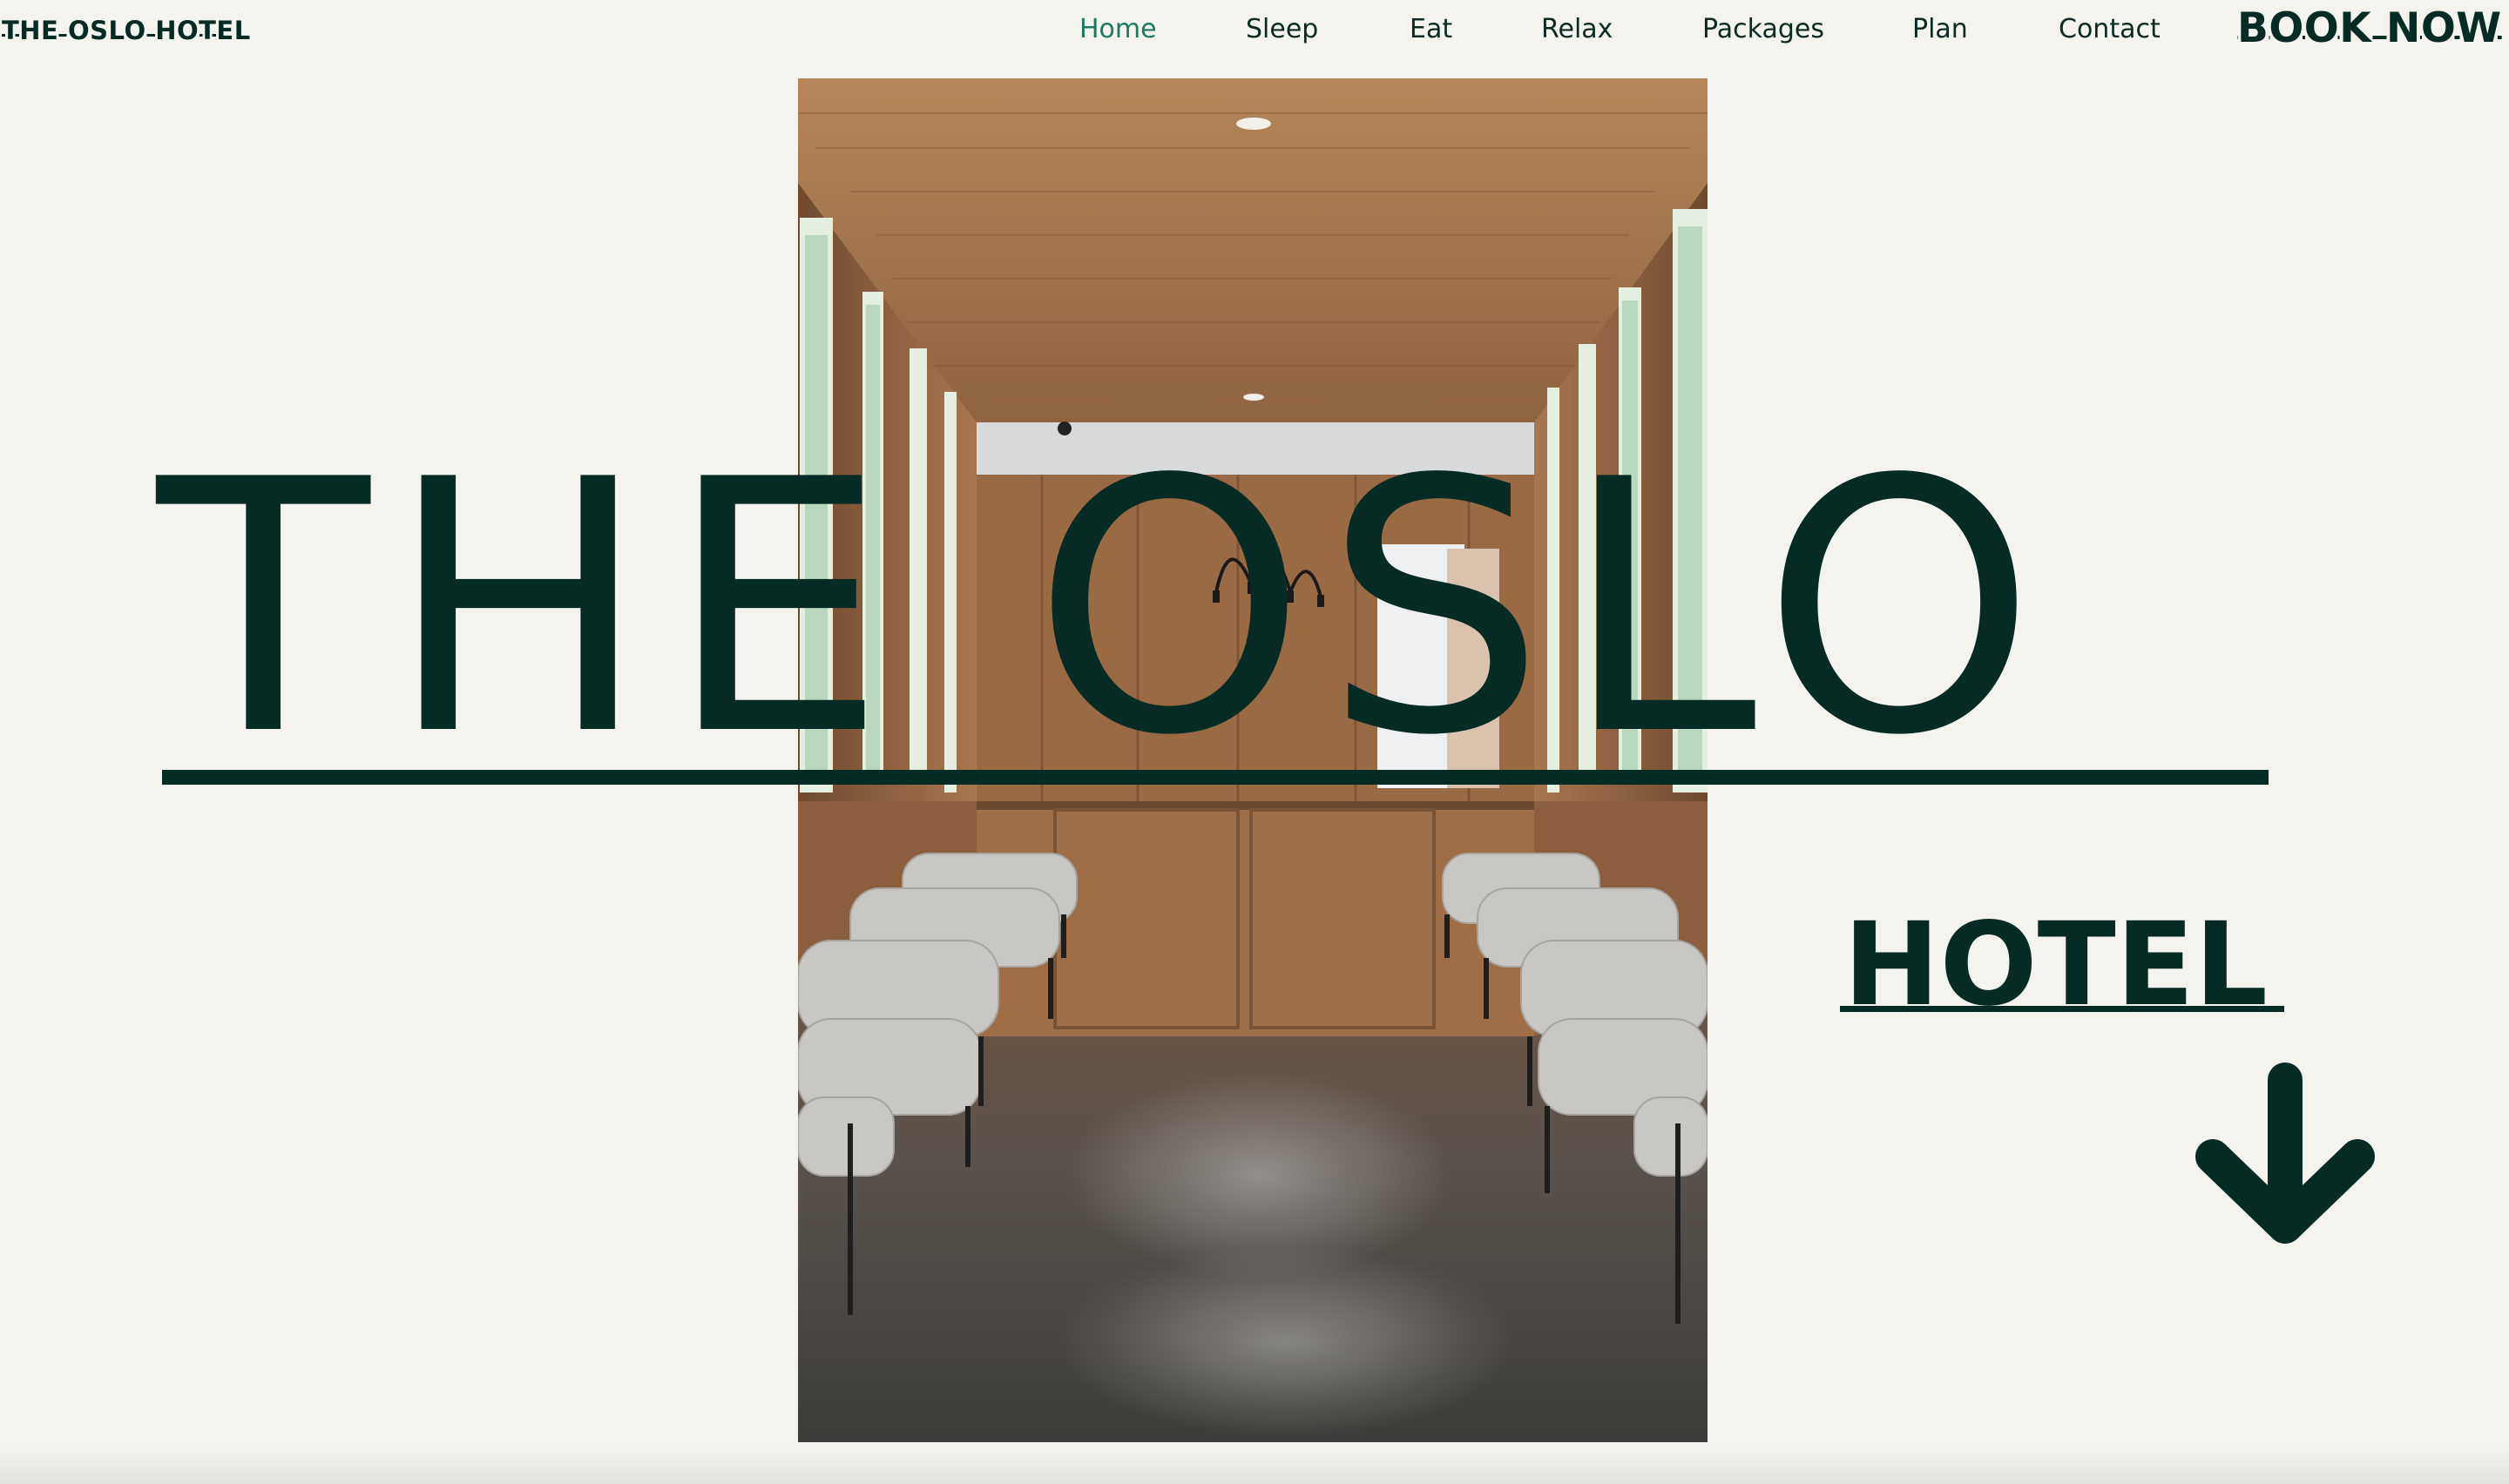 The height and width of the screenshot is (1484, 2509). I want to click on hero-title-underline, so click(1215, 777).